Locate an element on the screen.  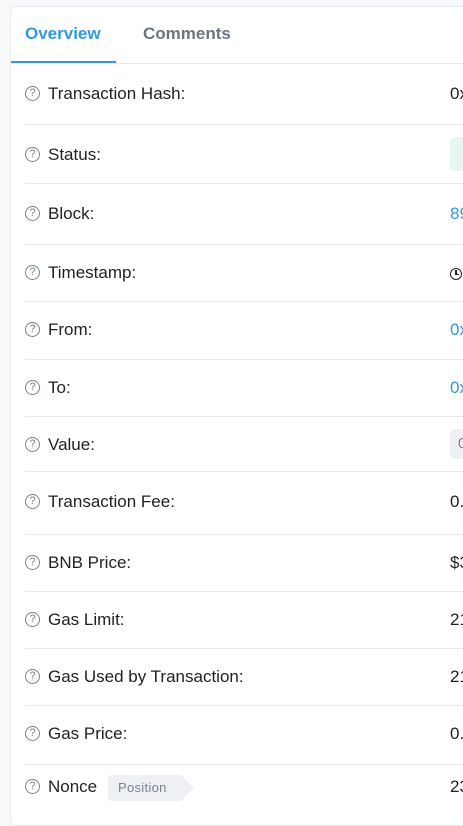
row-label: From: is located at coordinates (70, 329).